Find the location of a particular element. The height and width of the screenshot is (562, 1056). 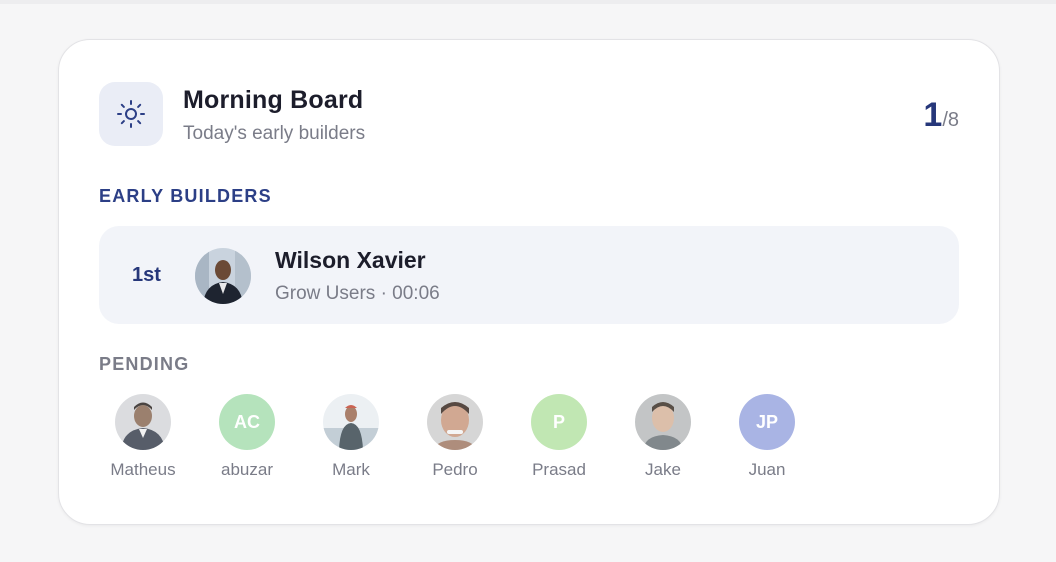

pending-user-name: abuzar is located at coordinates (247, 469).